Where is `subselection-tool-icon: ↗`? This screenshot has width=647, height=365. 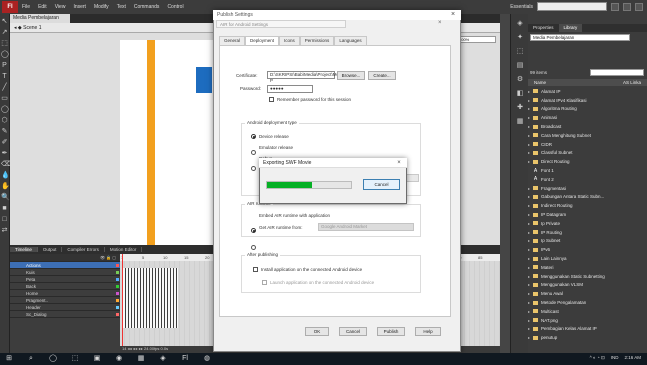
subselection-tool-icon: ↗ is located at coordinates (4, 32).